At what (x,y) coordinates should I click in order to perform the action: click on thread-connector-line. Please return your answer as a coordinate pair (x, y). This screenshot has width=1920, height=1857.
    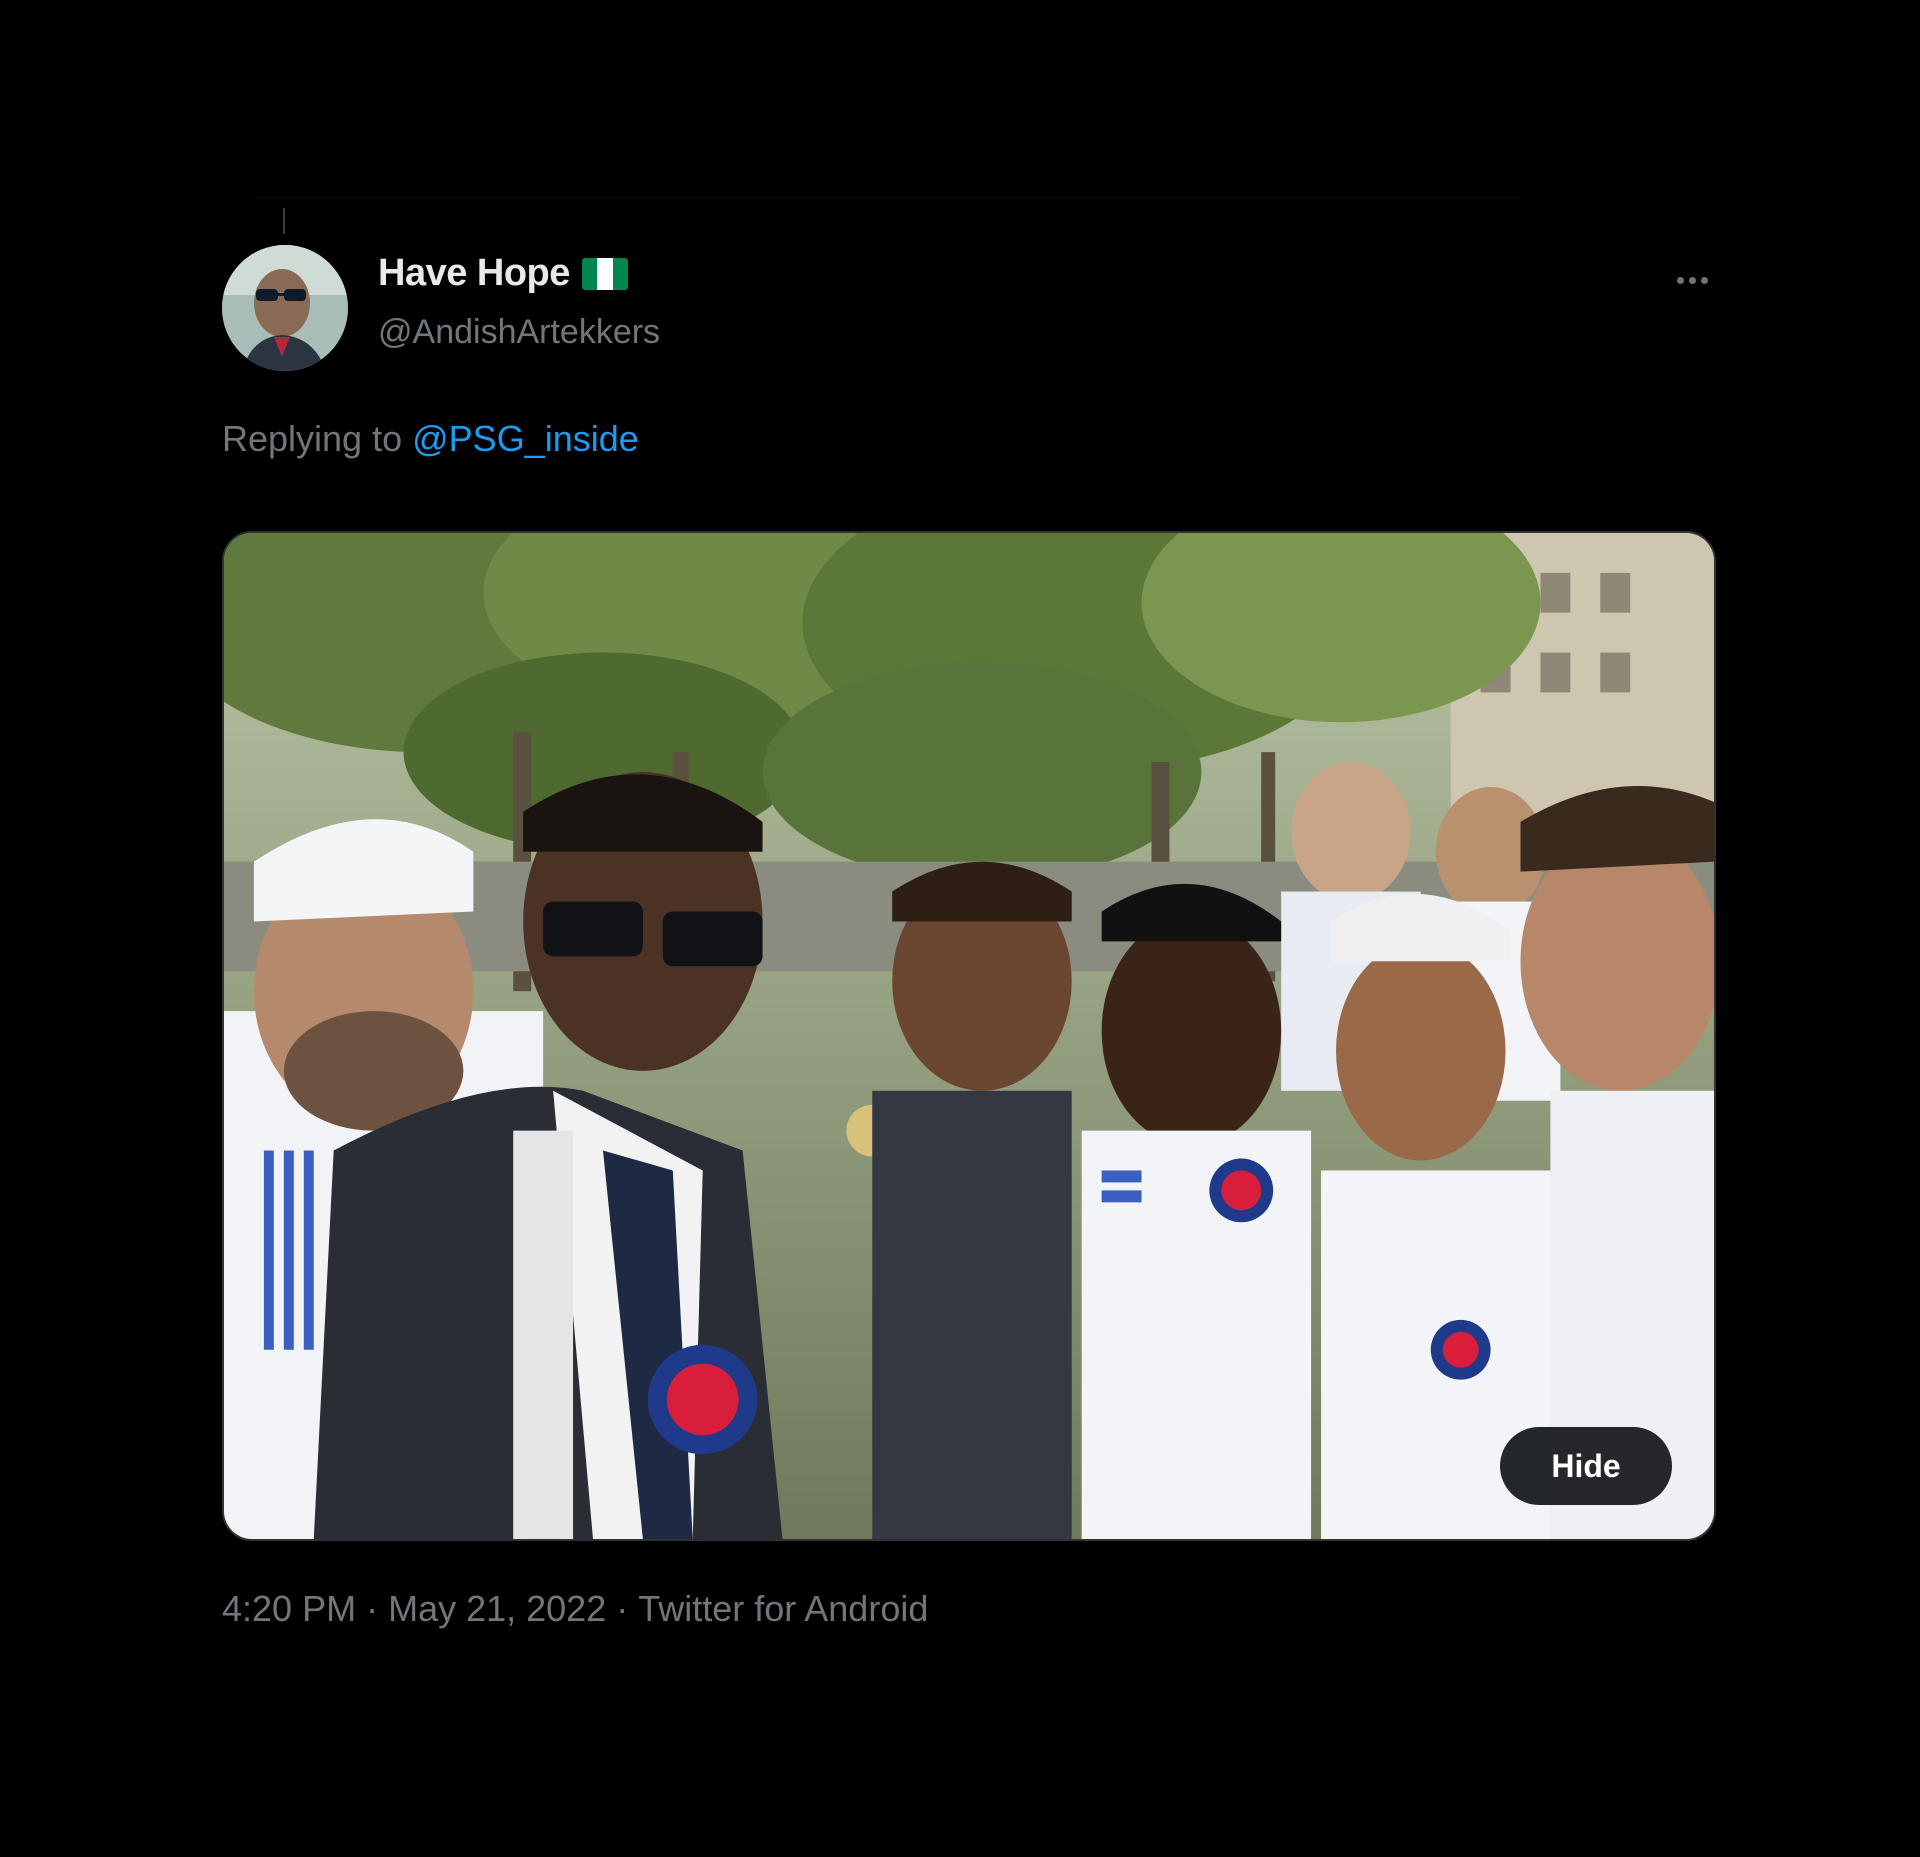
    Looking at the image, I should click on (284, 221).